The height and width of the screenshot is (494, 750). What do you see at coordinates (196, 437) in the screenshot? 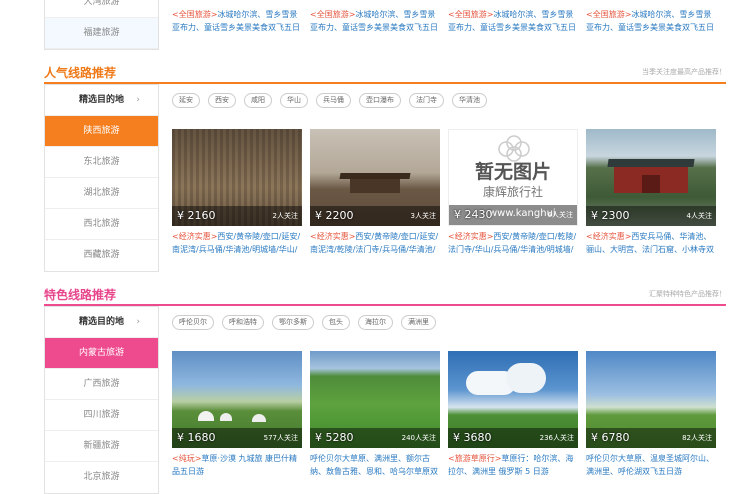
I see `route-price: ¥ 1680` at bounding box center [196, 437].